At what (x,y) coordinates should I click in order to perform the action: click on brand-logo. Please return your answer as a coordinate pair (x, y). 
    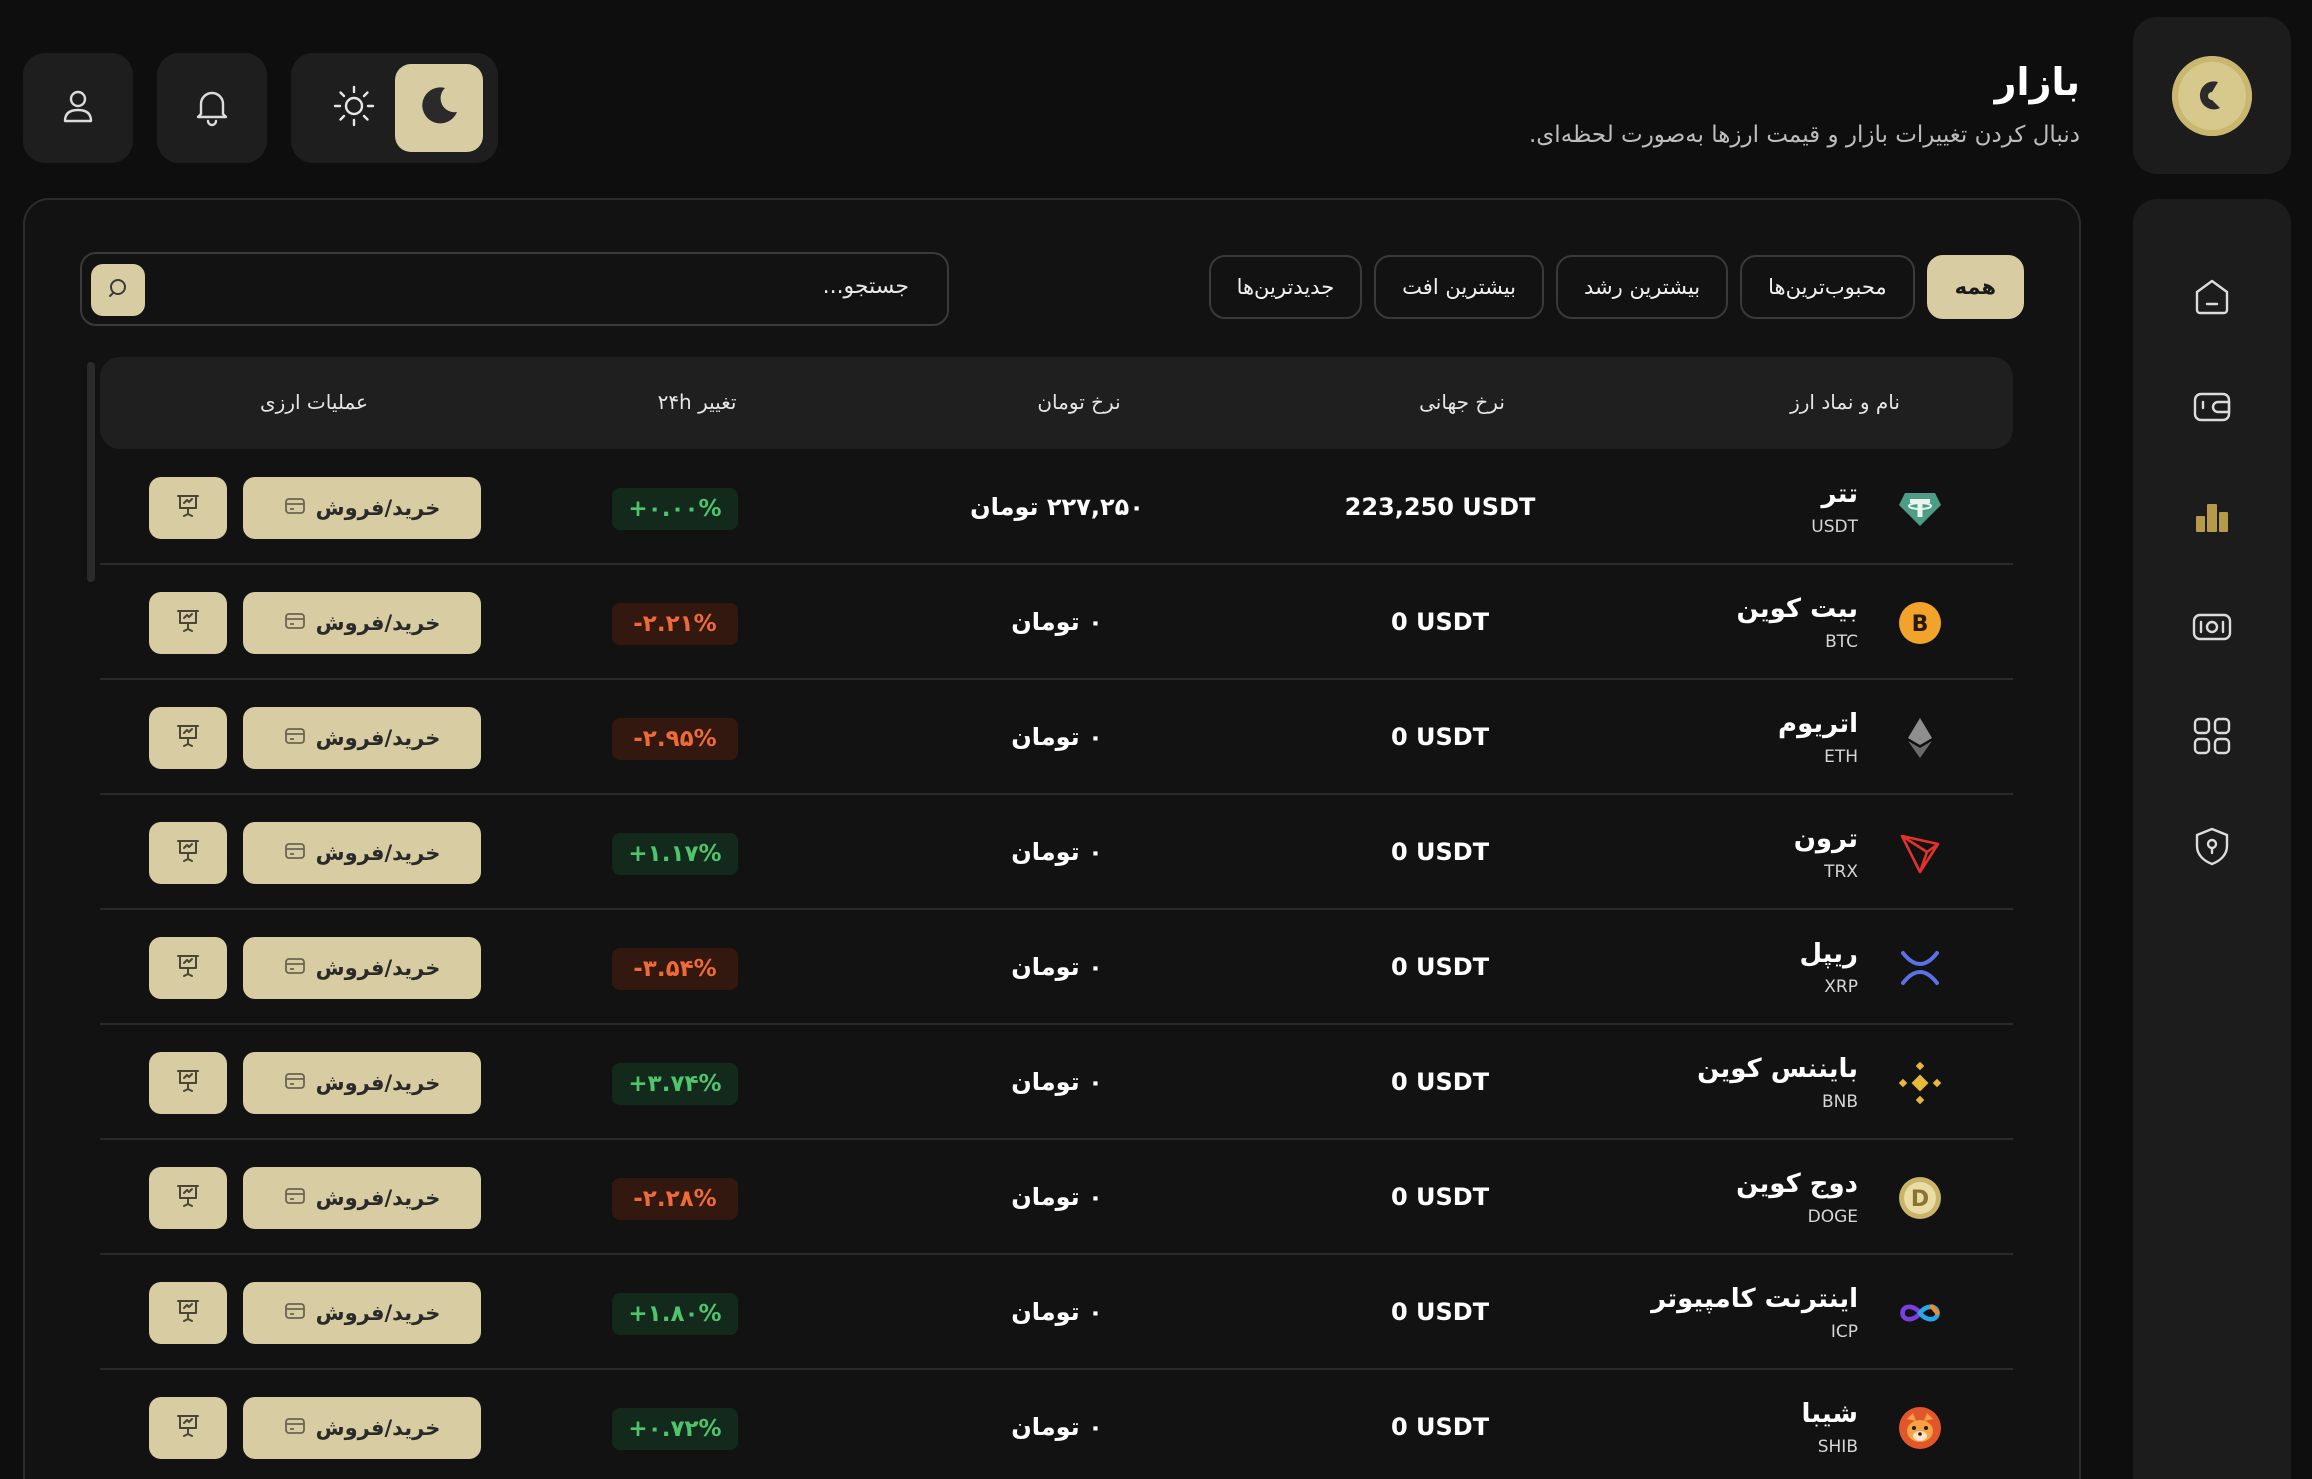
    Looking at the image, I should click on (2212, 95).